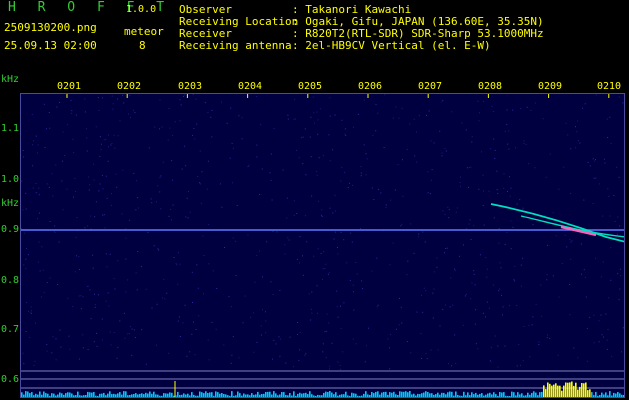 The width and height of the screenshot is (629, 400). Describe the element at coordinates (129, 86) in the screenshot. I see `x-tick-label: 0202` at that location.